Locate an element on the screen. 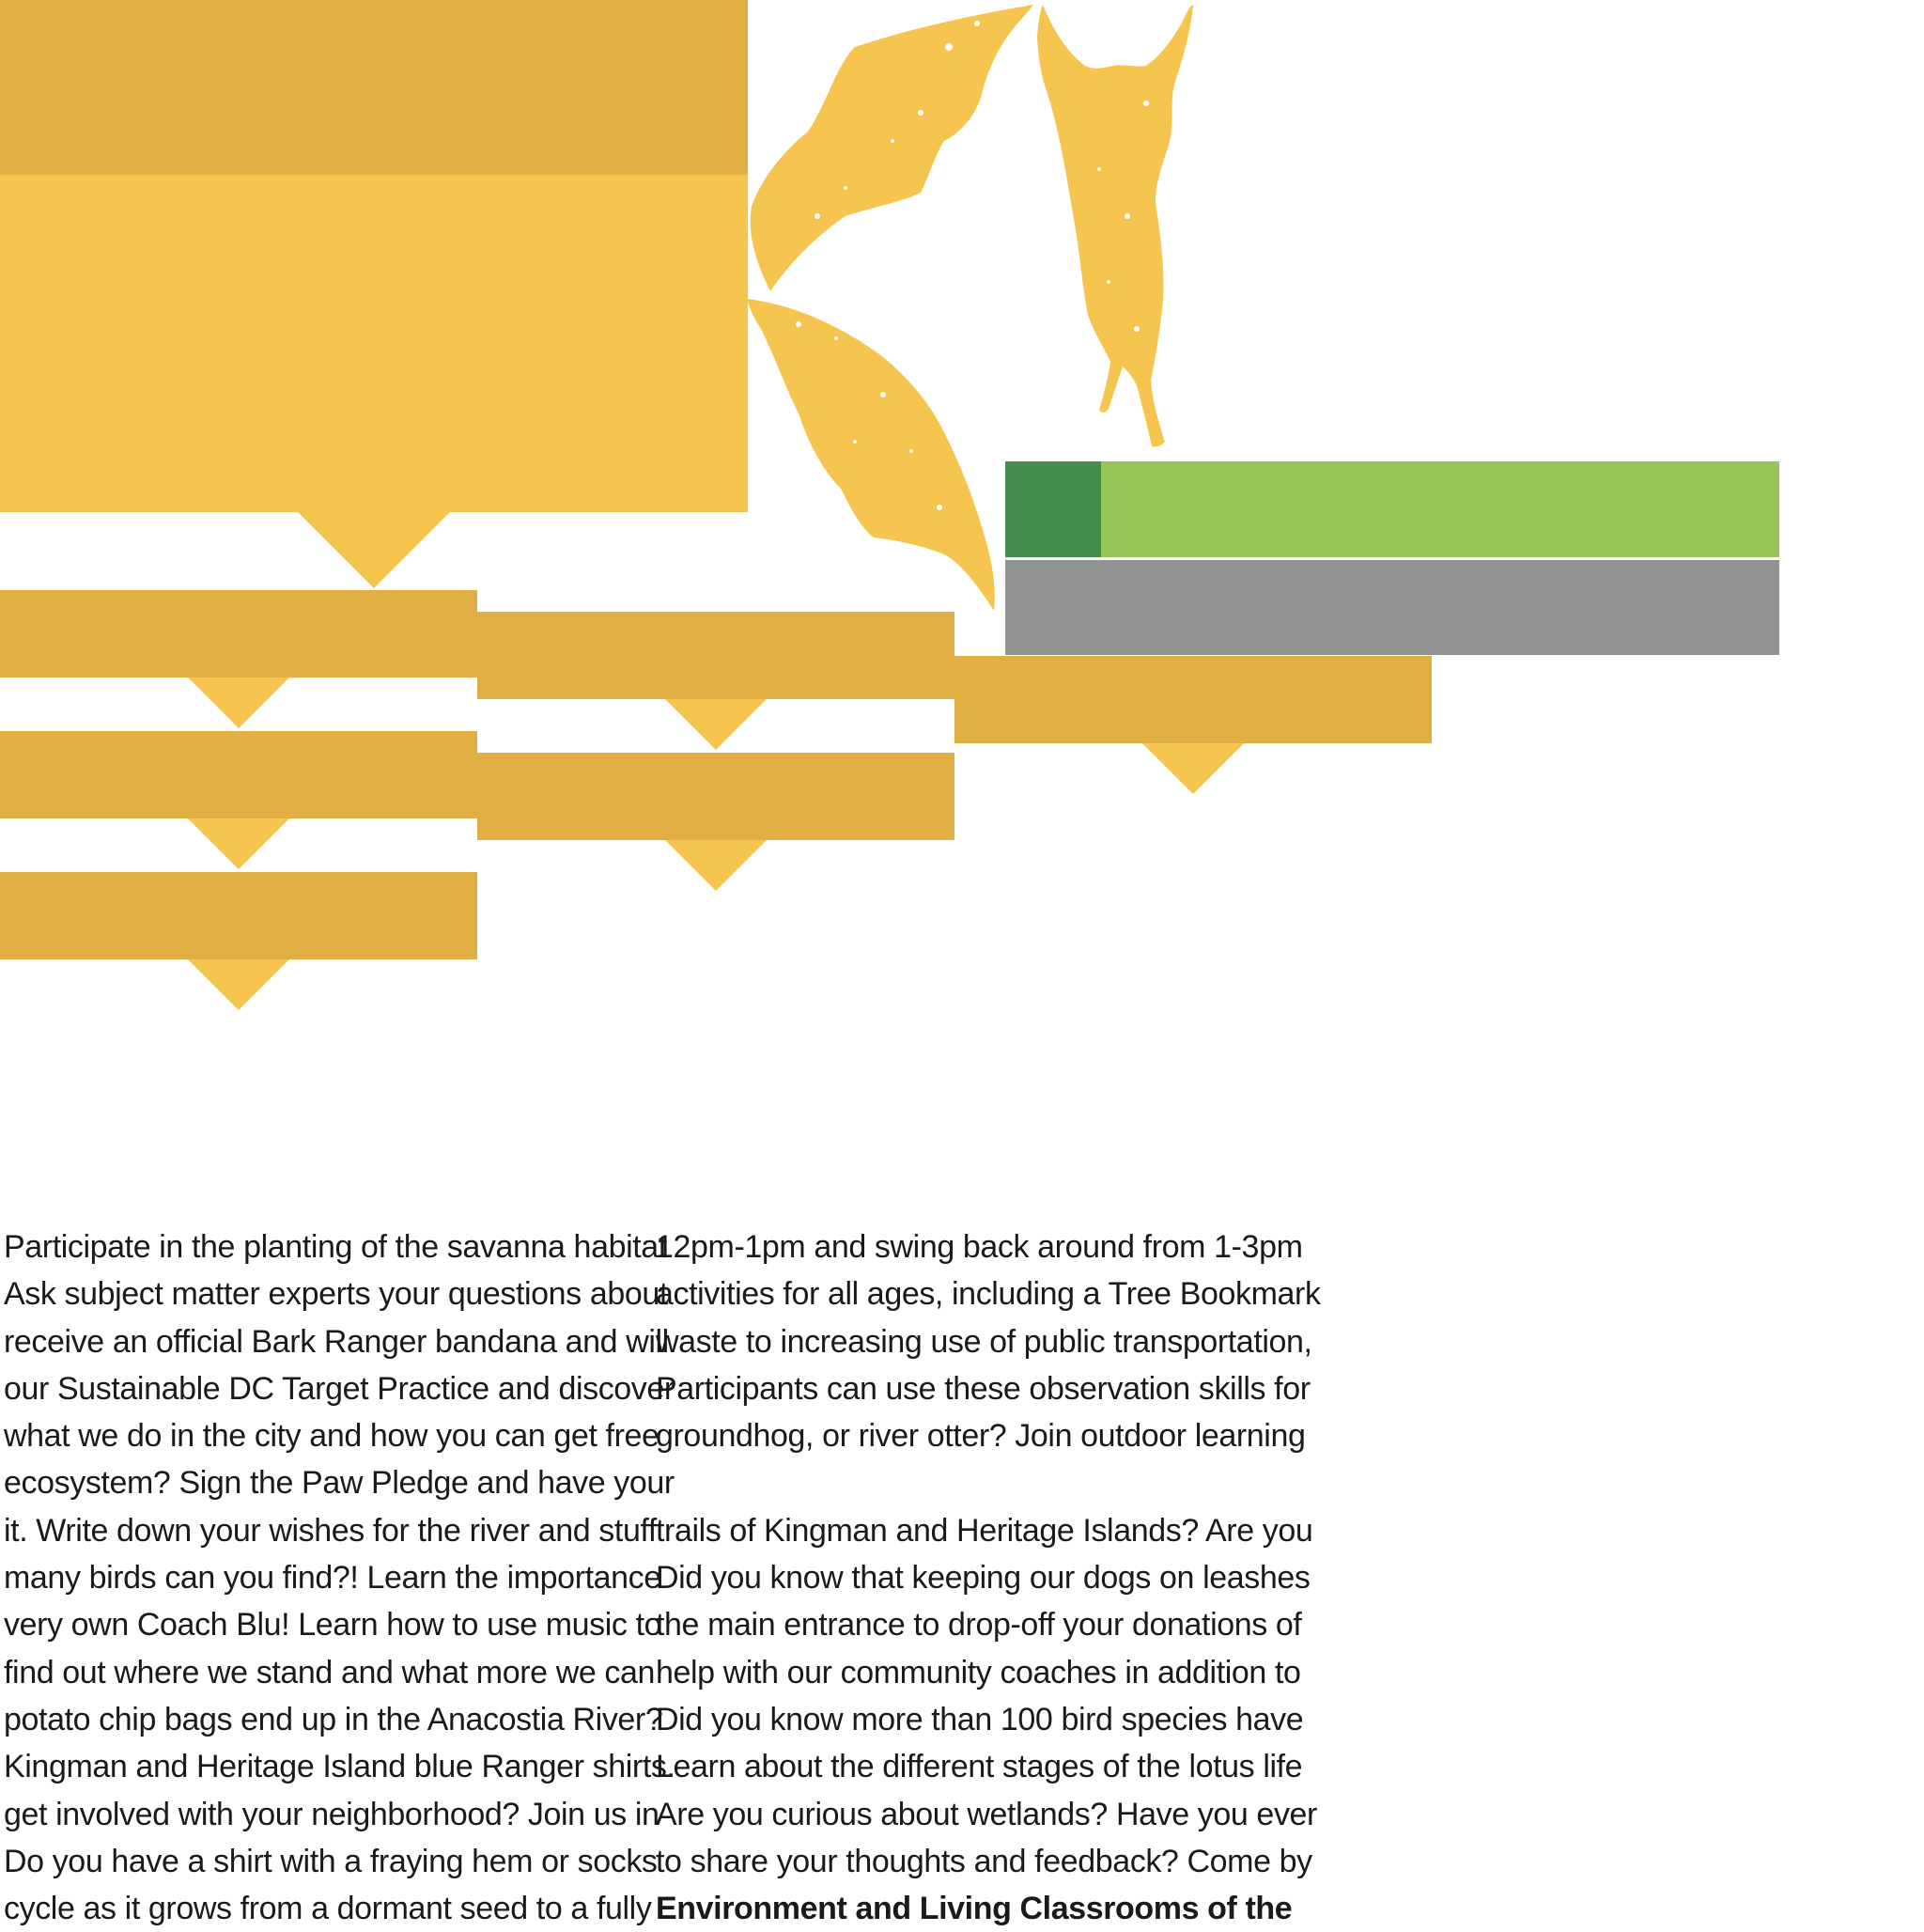 The image size is (1924, 1932). bubble-body is located at coordinates (374, 343).